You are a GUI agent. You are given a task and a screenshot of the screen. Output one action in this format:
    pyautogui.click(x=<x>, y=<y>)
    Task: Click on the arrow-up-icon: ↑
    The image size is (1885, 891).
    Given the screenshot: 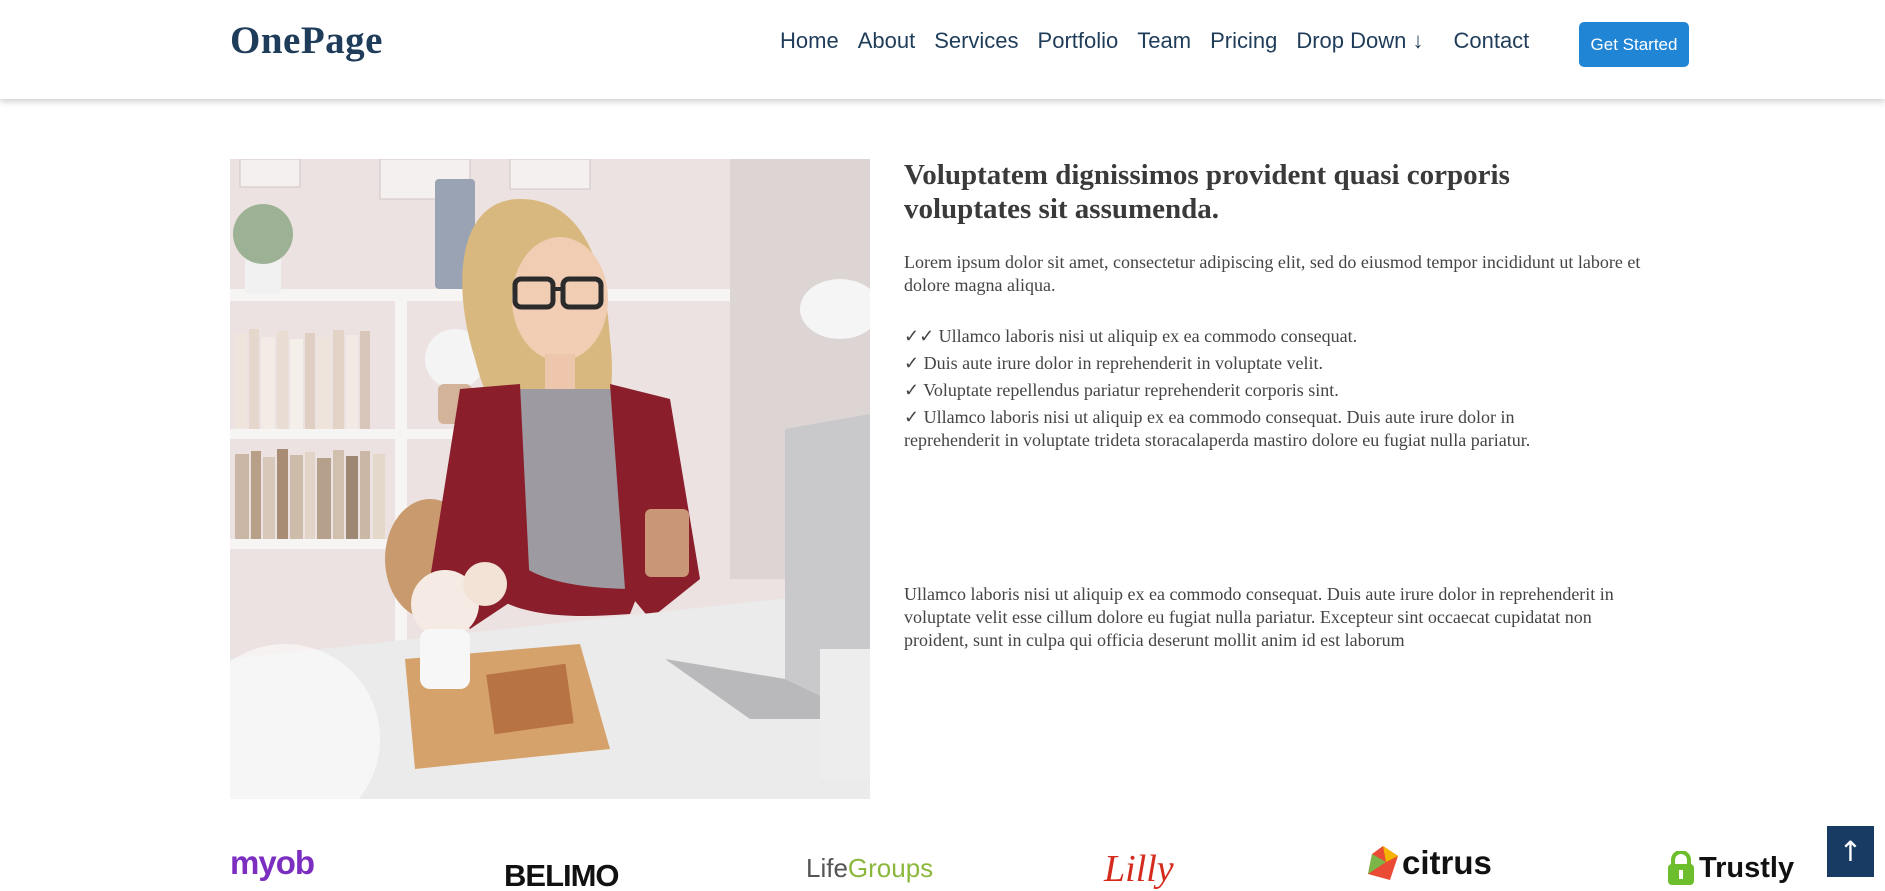 What is the action you would take?
    pyautogui.click(x=1850, y=851)
    